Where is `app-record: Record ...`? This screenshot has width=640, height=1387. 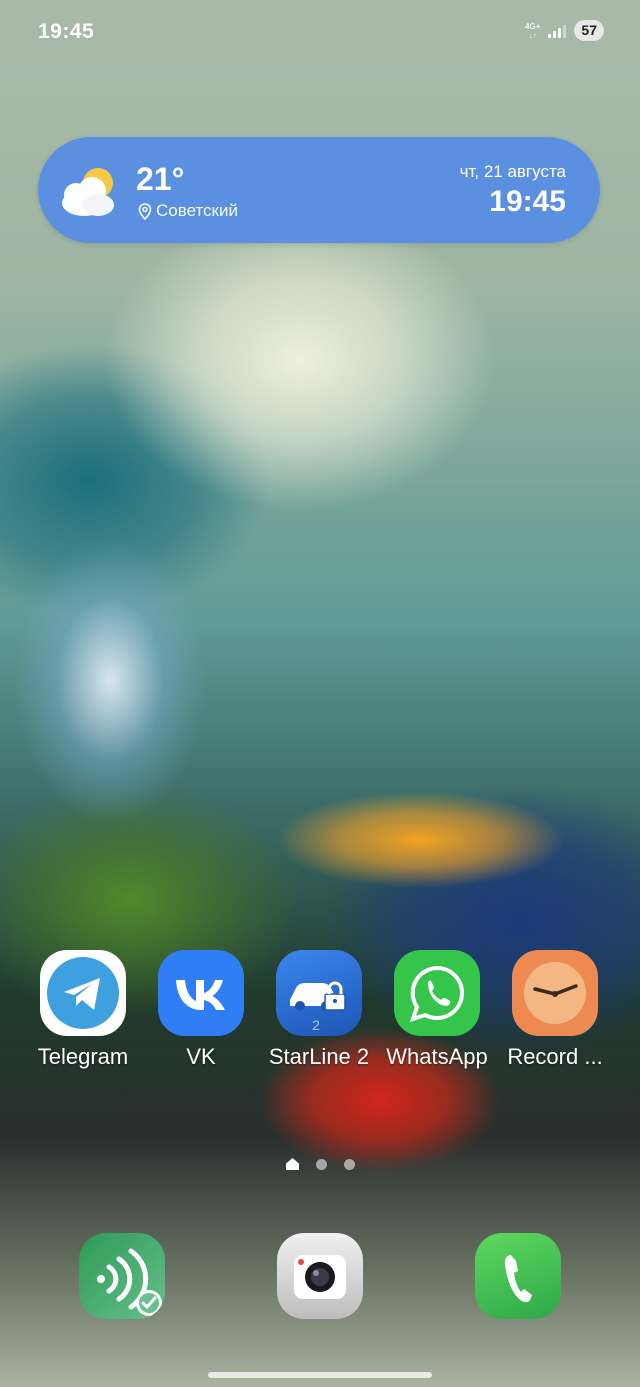 app-record: Record ... is located at coordinates (555, 1010).